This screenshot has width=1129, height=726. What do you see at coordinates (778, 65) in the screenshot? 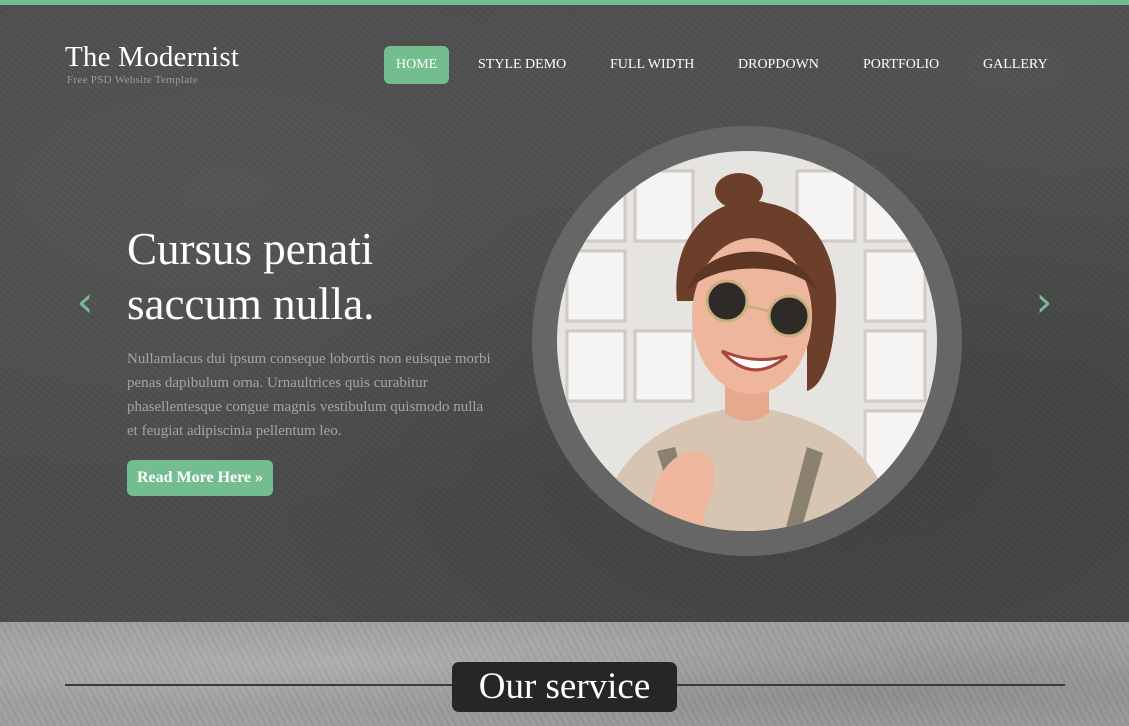
I see `nav-item-dropdown: DROPDOWN` at bounding box center [778, 65].